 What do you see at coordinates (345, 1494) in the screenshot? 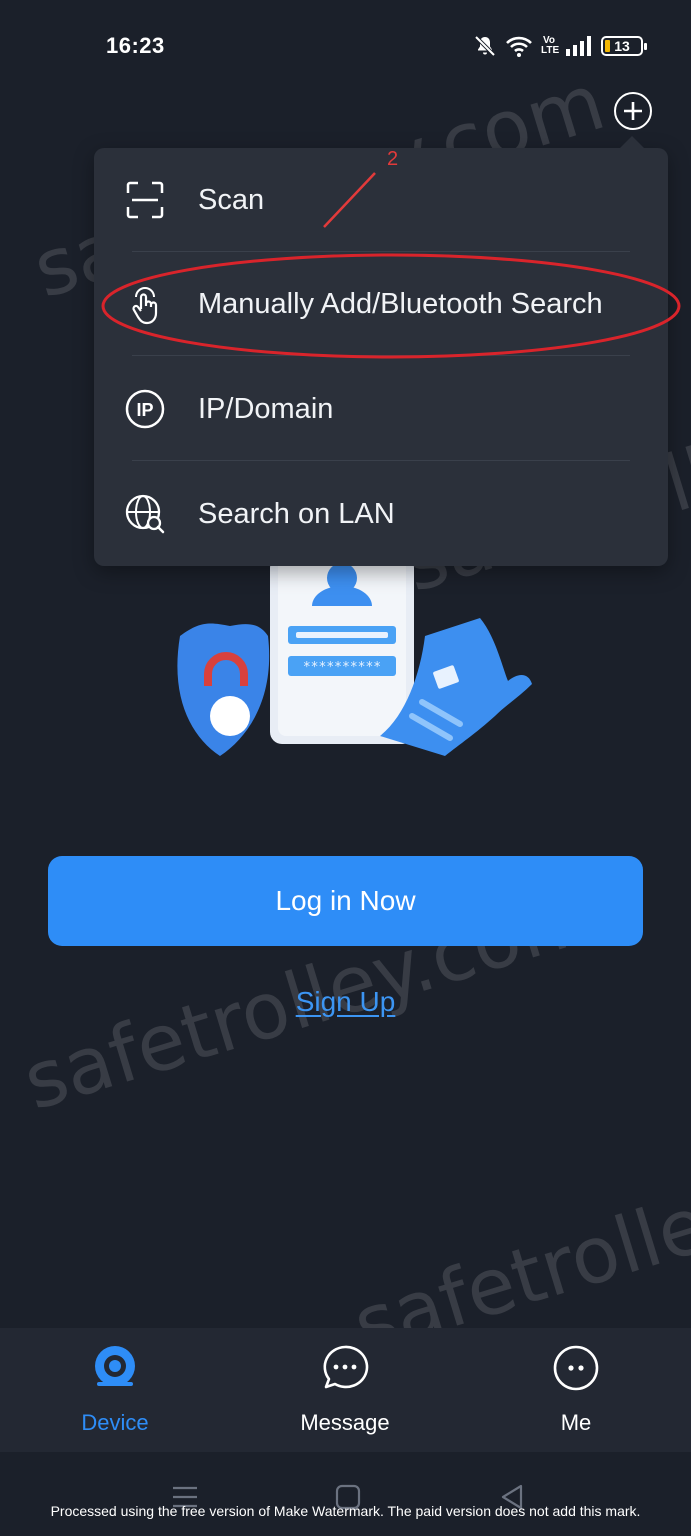
I see `system-navigation-bar` at bounding box center [345, 1494].